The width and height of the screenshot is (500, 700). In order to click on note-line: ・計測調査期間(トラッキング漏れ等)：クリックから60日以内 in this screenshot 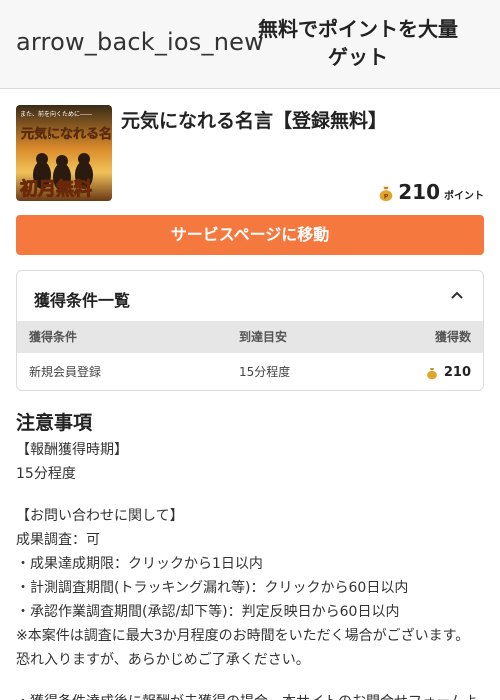, I will do `click(212, 588)`.